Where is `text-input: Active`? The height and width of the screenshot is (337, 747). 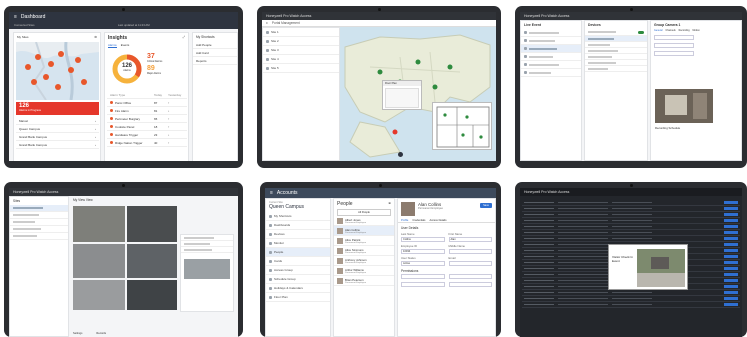
text-input: Active is located at coordinates (423, 263).